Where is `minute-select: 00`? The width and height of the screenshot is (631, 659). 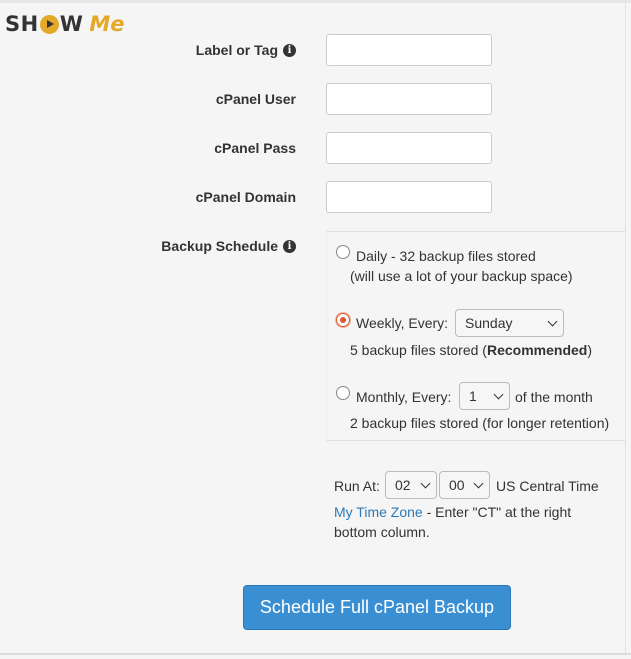 minute-select: 00 is located at coordinates (464, 485).